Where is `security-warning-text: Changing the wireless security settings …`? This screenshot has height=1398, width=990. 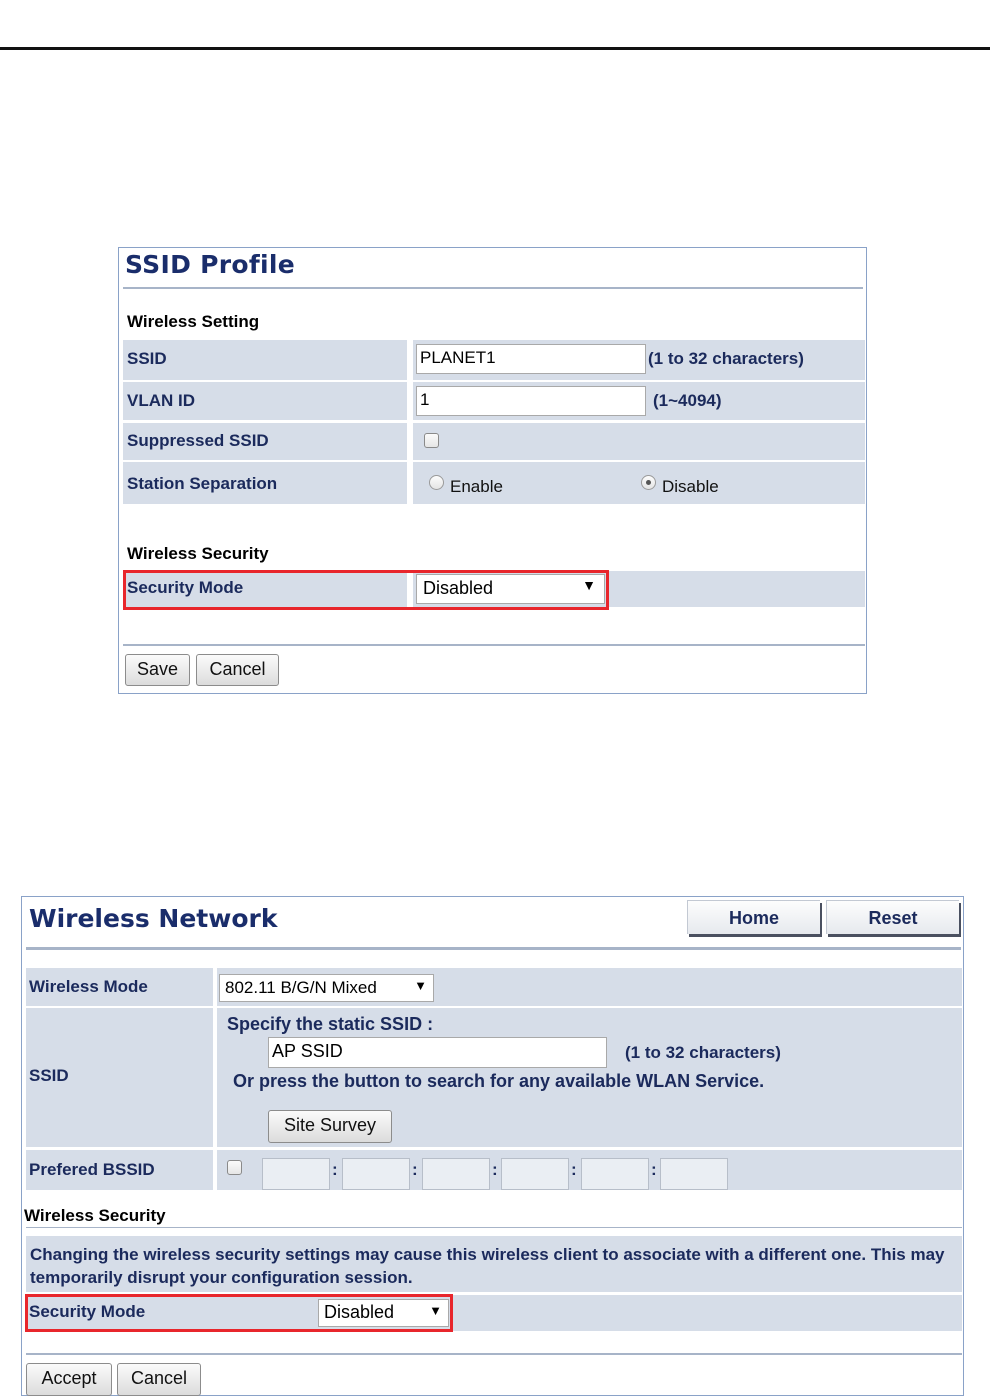 security-warning-text: Changing the wireless security settings … is located at coordinates (487, 1266).